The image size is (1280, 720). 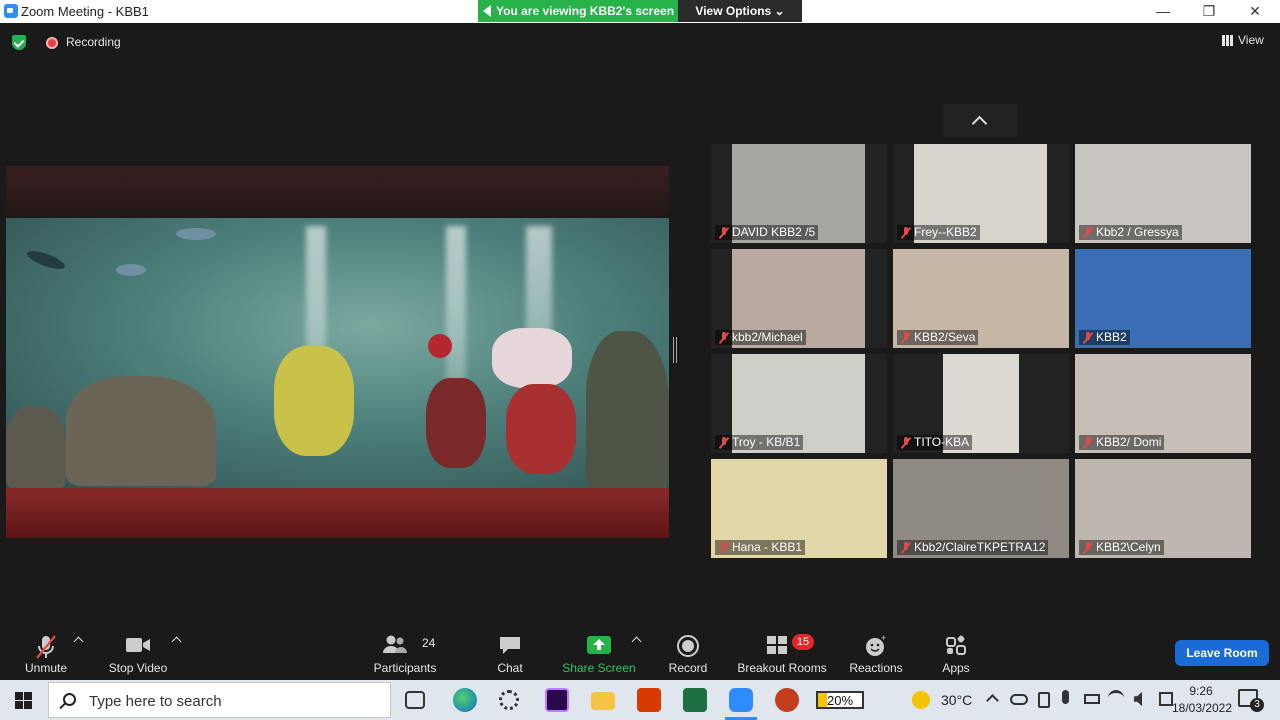 What do you see at coordinates (799, 298) in the screenshot?
I see `video-tile: kbb2/Michael` at bounding box center [799, 298].